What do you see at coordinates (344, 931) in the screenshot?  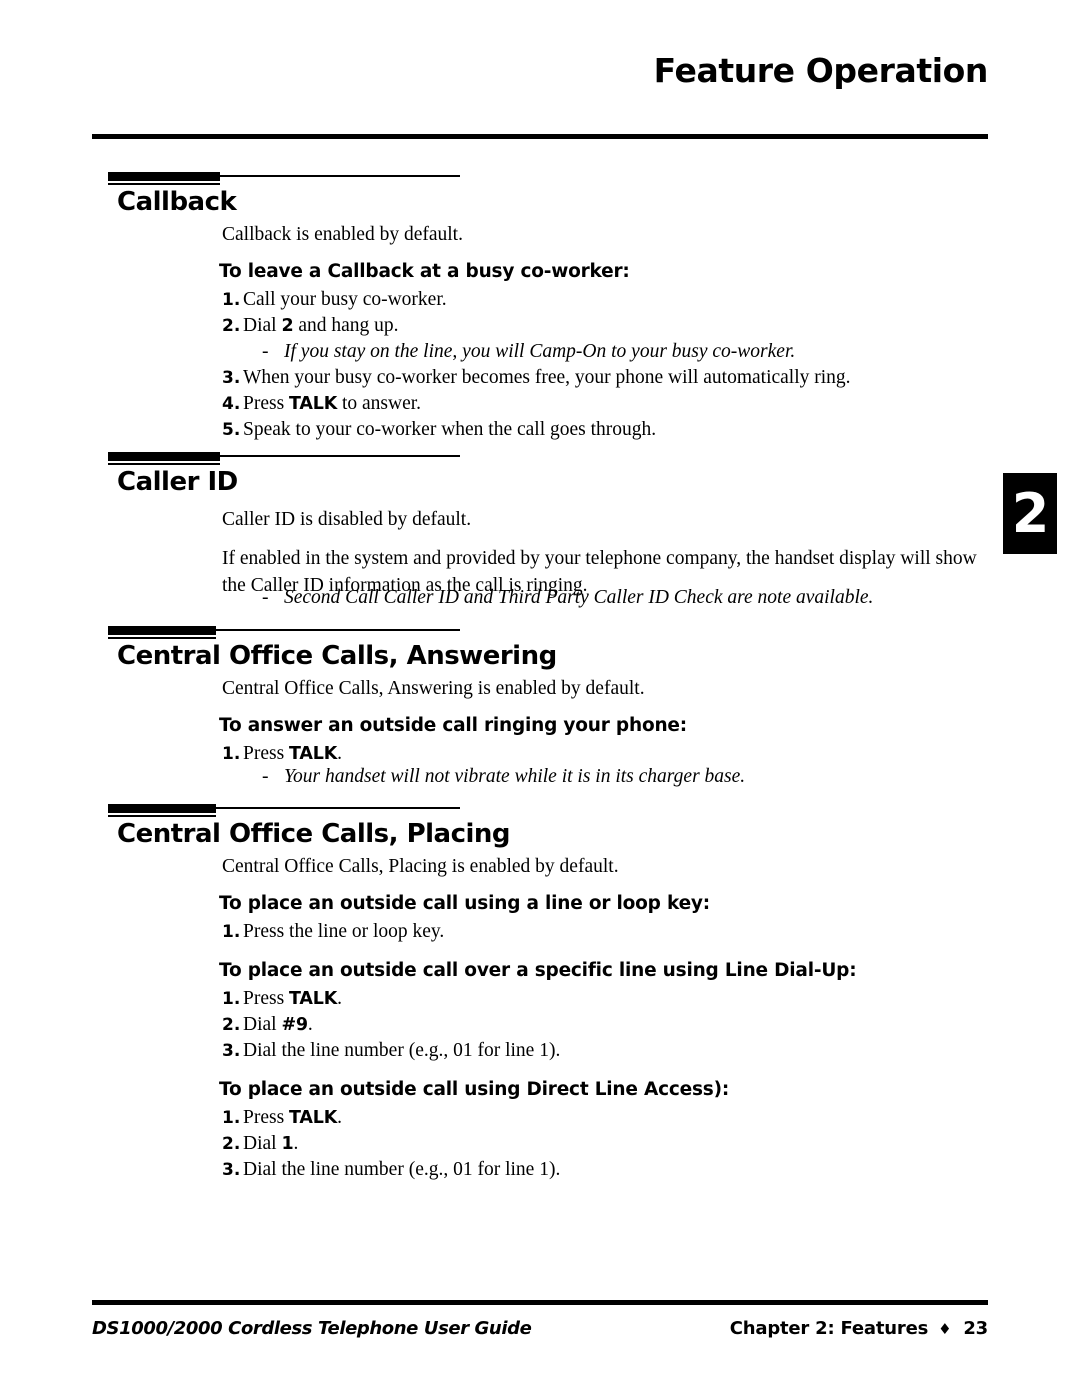 I see `step-text: Press the line or loop key.` at bounding box center [344, 931].